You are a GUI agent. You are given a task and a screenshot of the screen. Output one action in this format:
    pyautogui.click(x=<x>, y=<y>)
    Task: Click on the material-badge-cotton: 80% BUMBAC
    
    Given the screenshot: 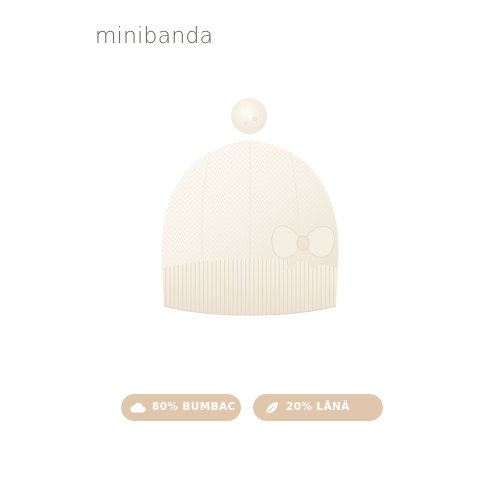 What is the action you would take?
    pyautogui.click(x=181, y=407)
    